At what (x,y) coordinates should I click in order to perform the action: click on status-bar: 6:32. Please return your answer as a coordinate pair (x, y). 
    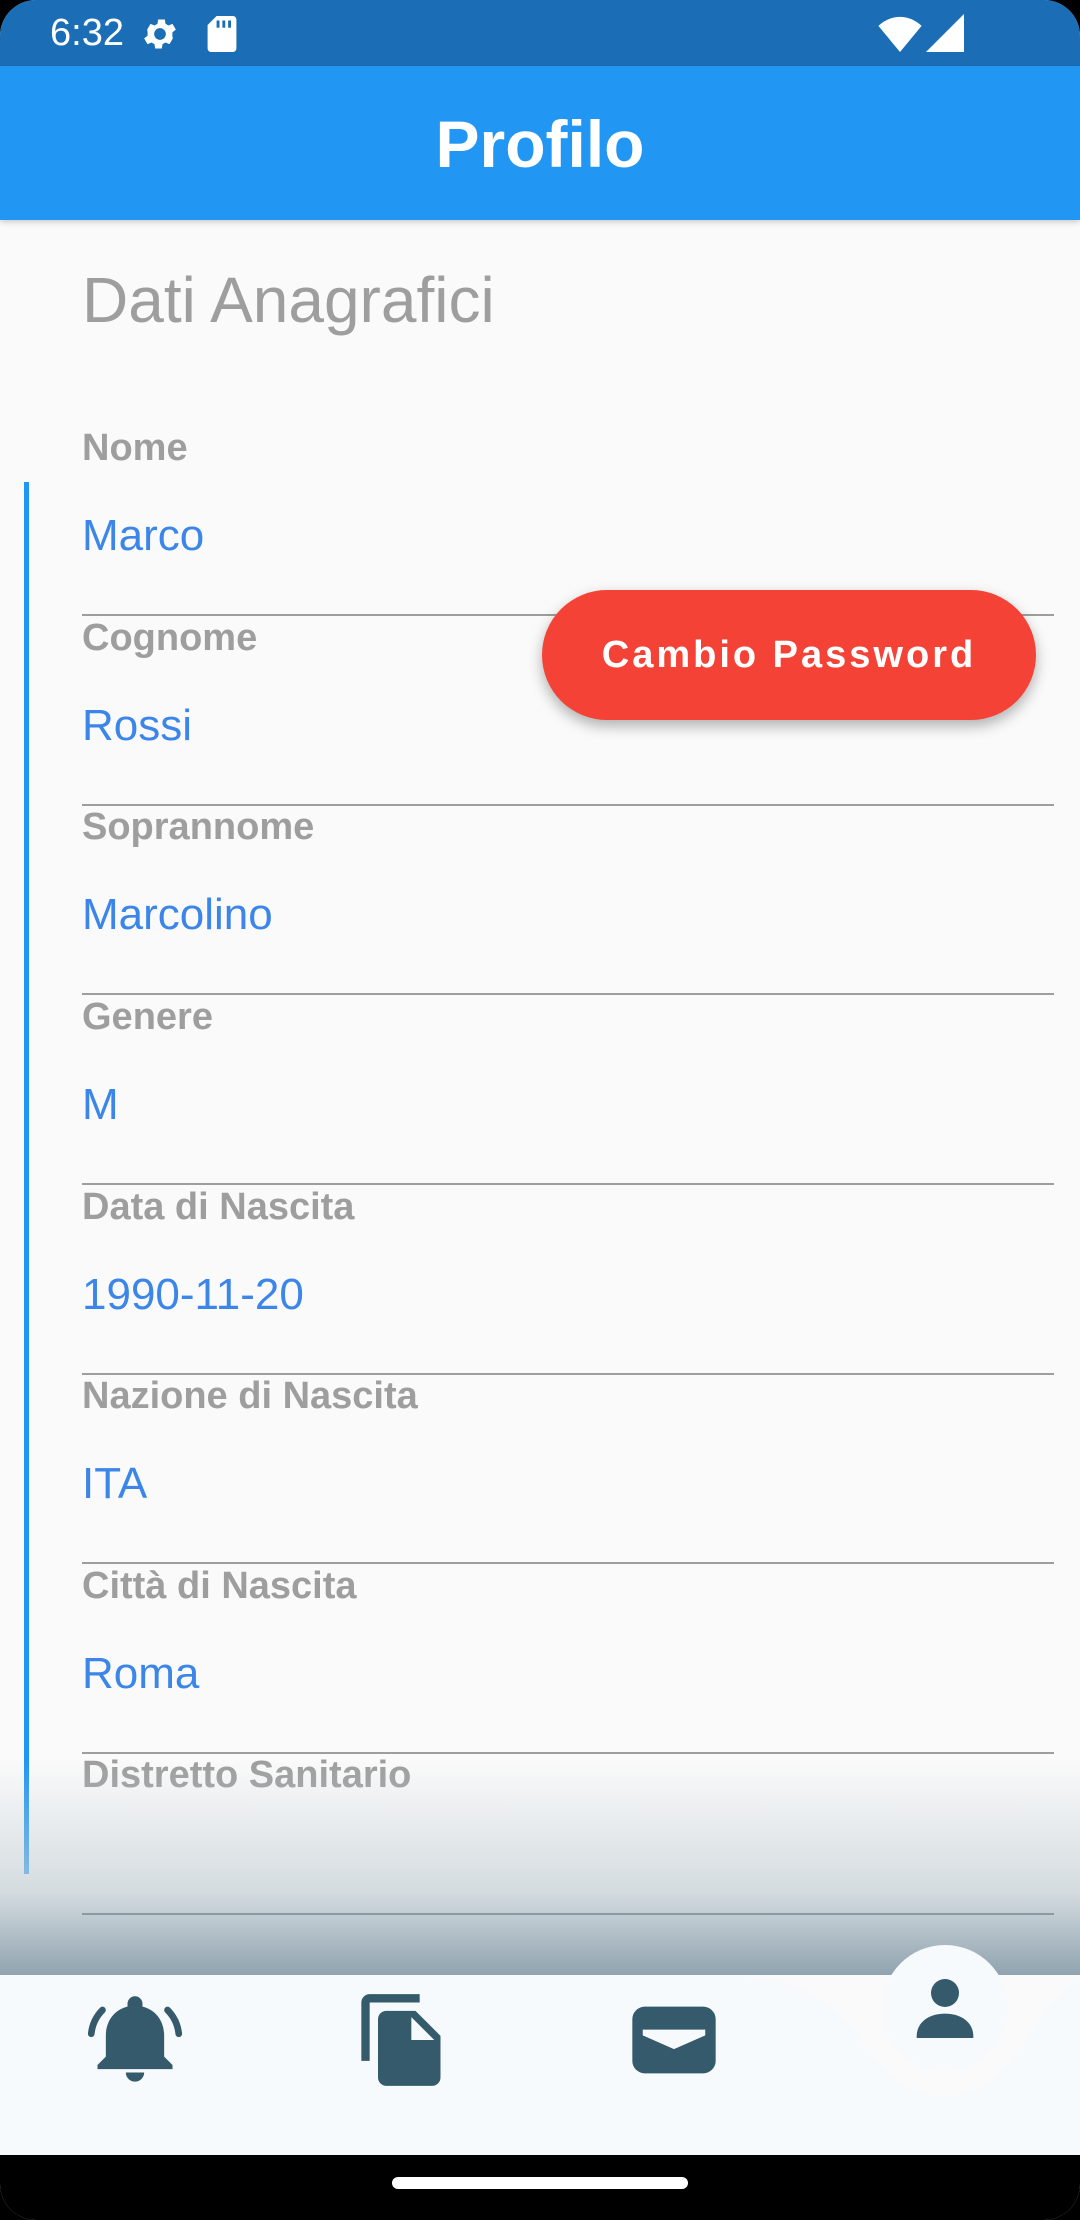
    Looking at the image, I should click on (540, 33).